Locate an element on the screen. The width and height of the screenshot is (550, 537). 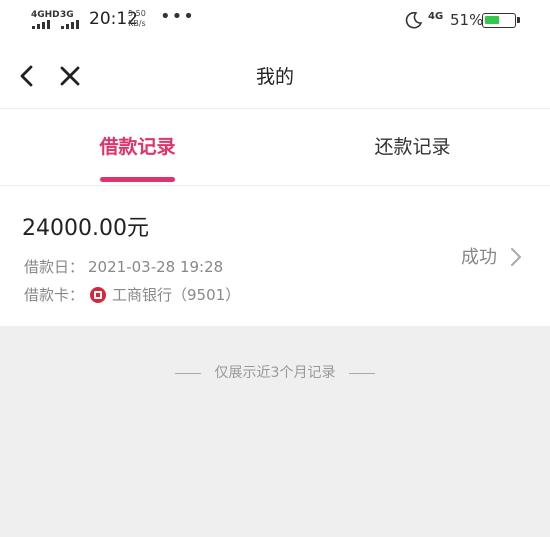
icbc-logo-icon is located at coordinates (98, 294).